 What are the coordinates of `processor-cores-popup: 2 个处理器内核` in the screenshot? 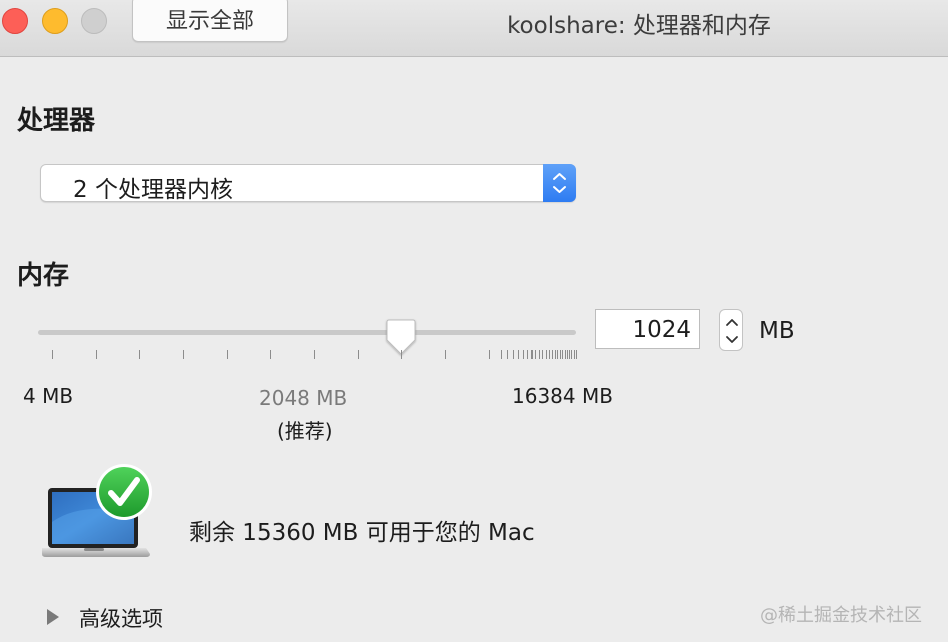 It's located at (308, 183).